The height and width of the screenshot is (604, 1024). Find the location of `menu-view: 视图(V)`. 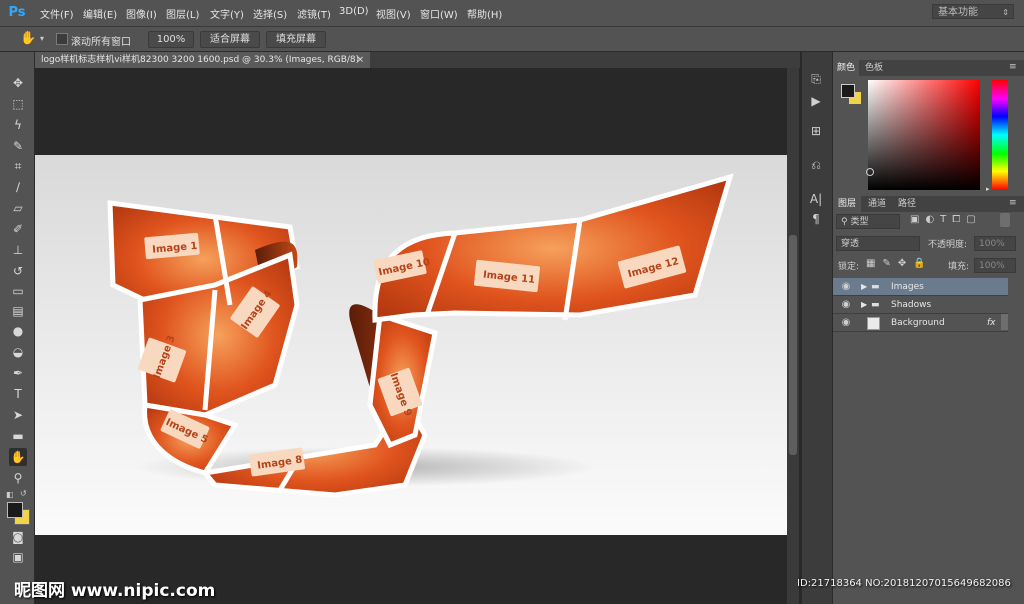

menu-view: 视图(V) is located at coordinates (393, 13).